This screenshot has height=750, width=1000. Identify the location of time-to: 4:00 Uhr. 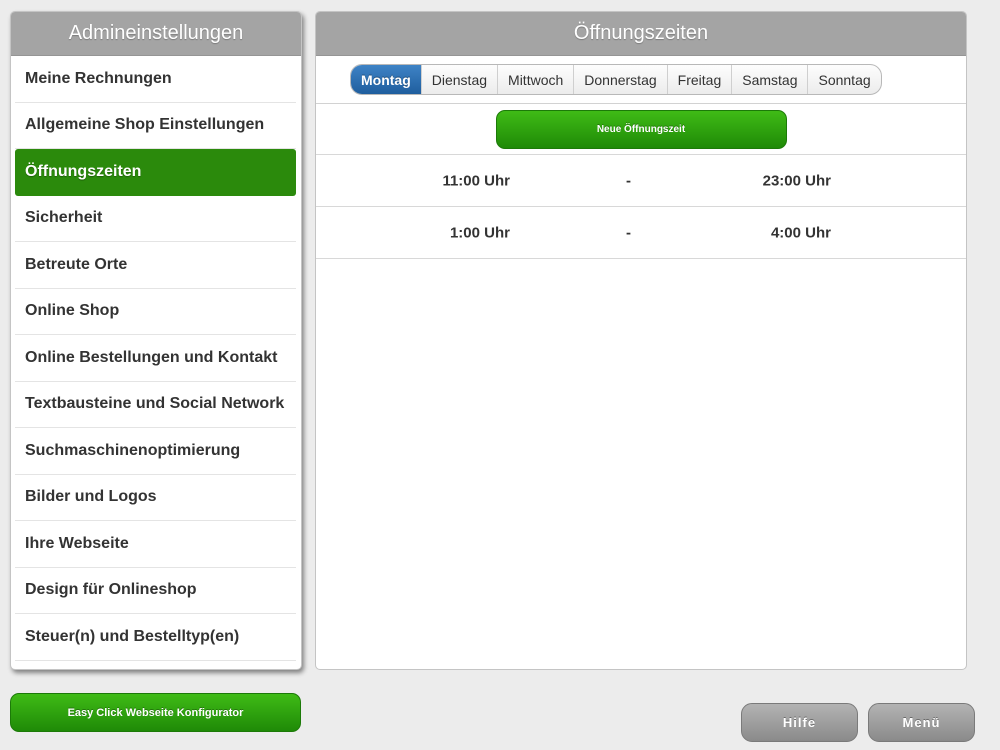
(800, 232).